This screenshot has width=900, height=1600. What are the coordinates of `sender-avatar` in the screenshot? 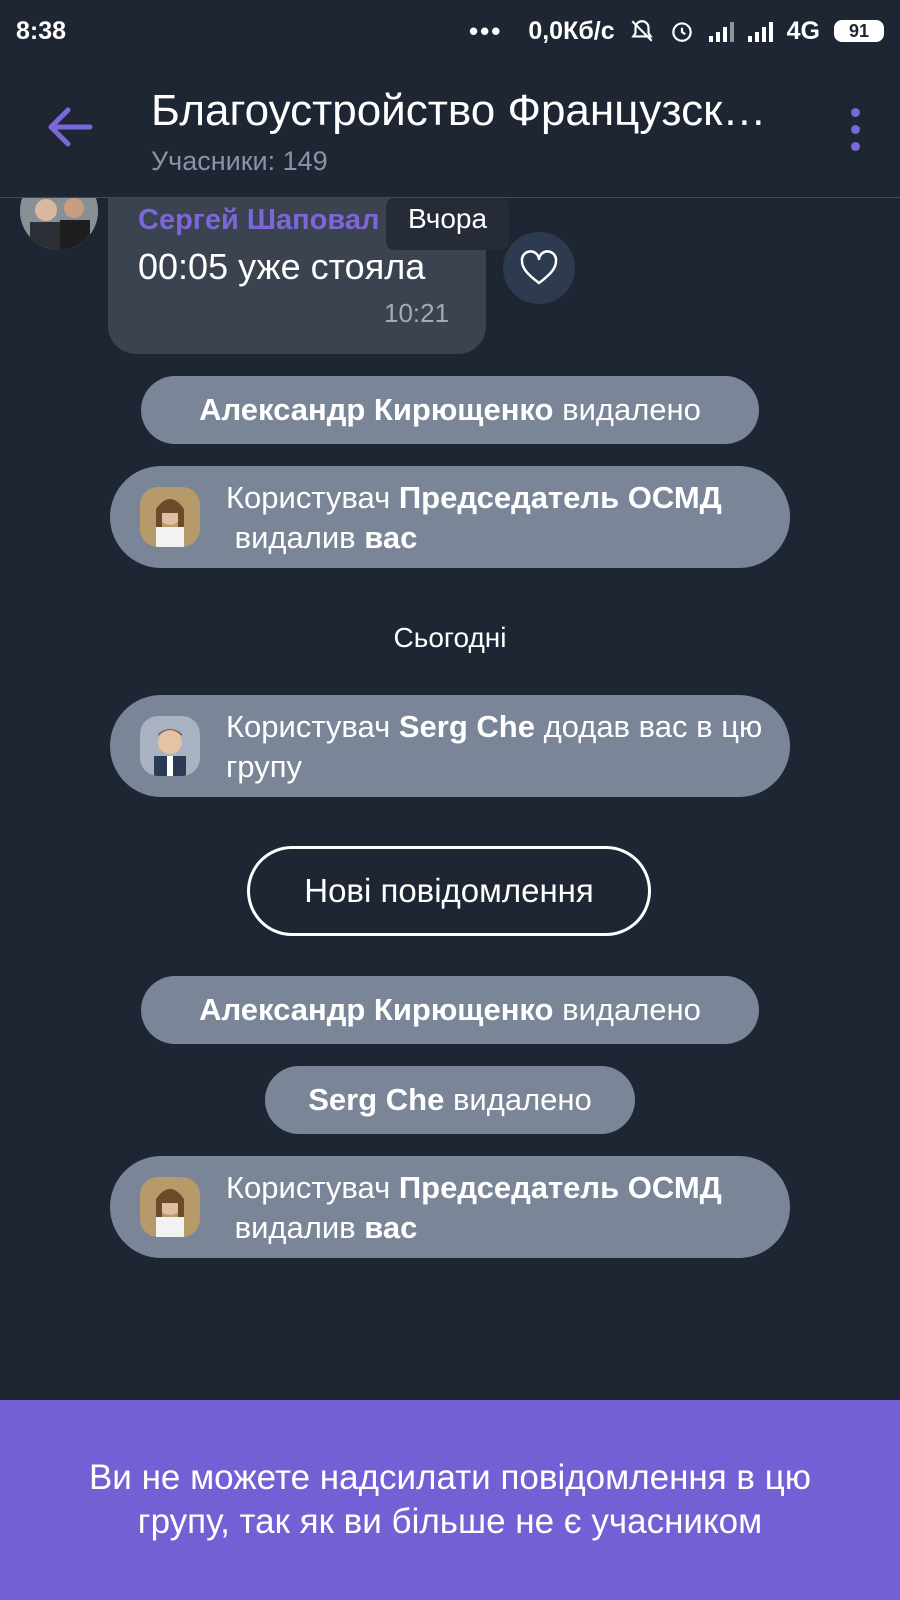 It's located at (59, 224).